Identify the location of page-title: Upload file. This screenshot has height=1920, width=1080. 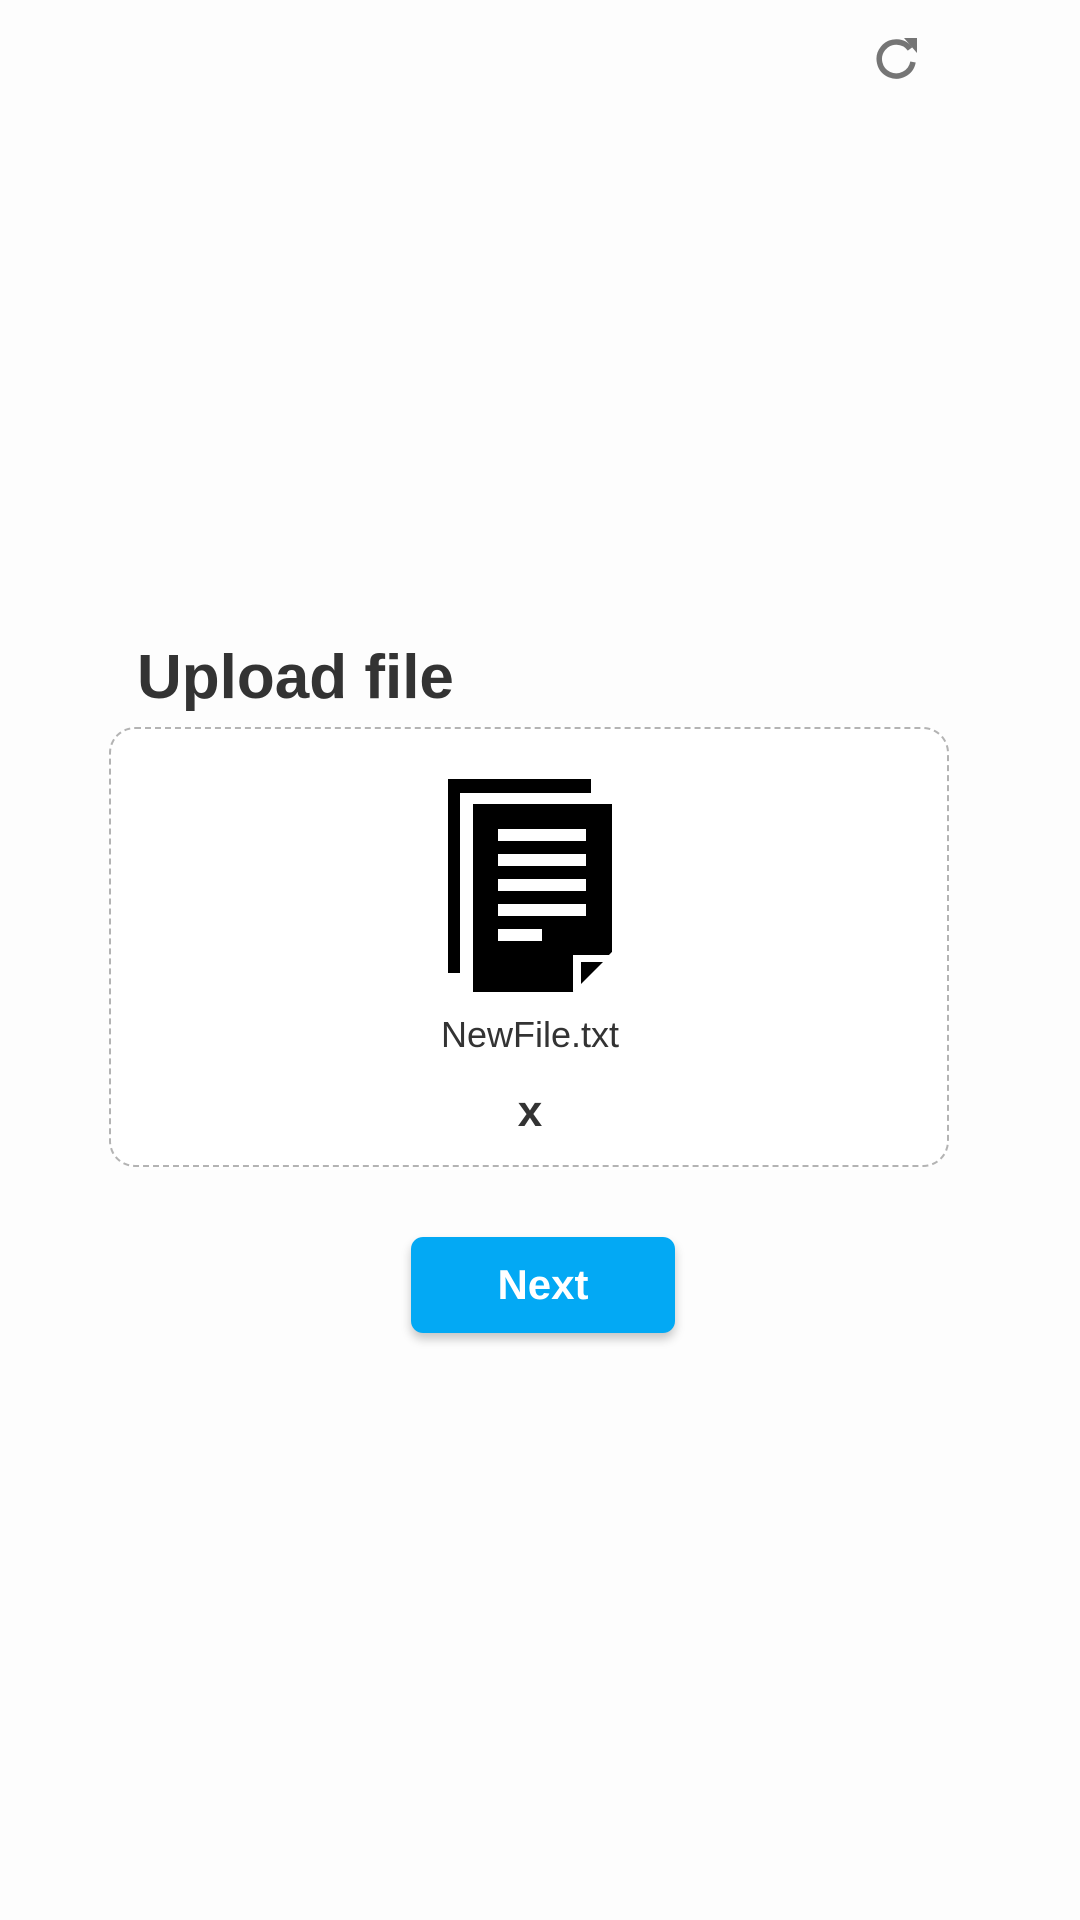
(295, 677).